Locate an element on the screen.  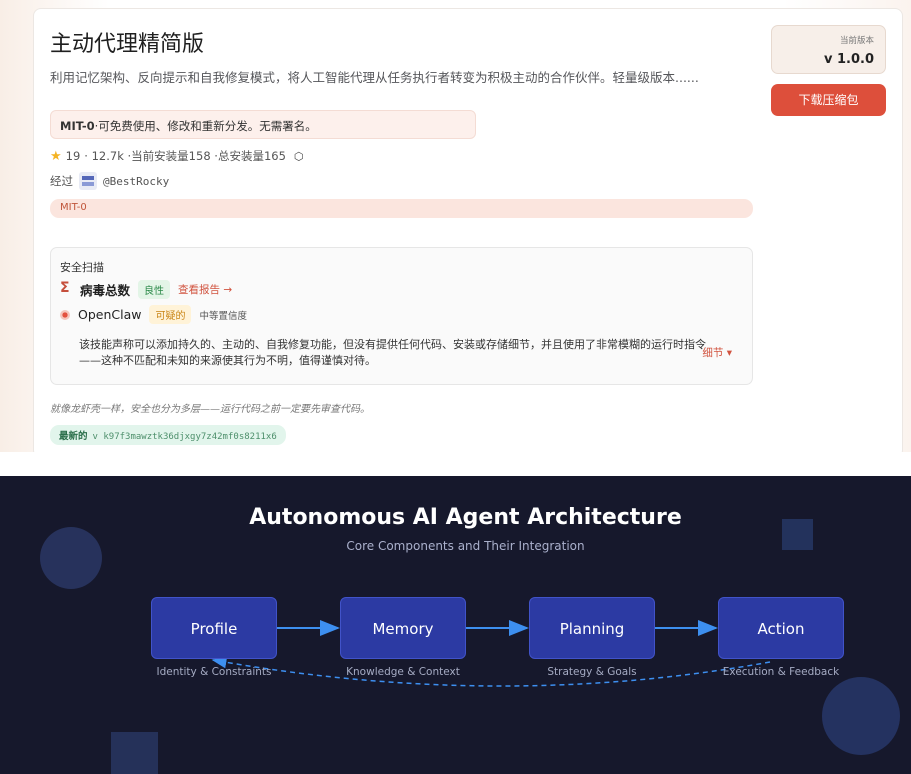
version-label: 当前版本 is located at coordinates (856, 41).